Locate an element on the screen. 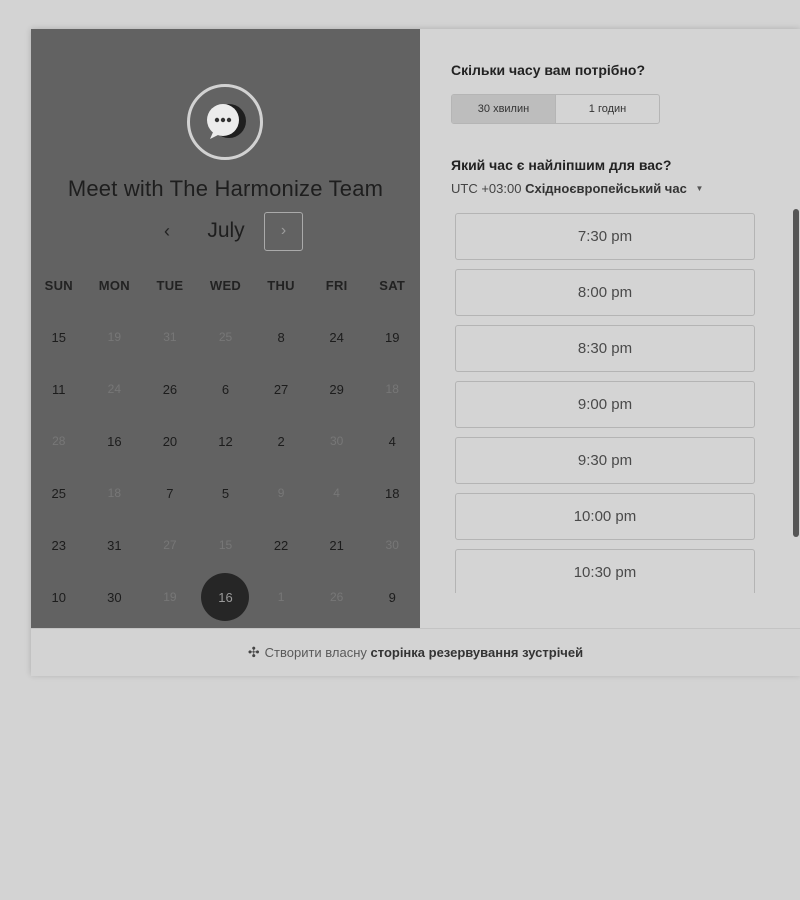 Image resolution: width=800 pixels, height=900 pixels. weekday-label: WED is located at coordinates (225, 285).